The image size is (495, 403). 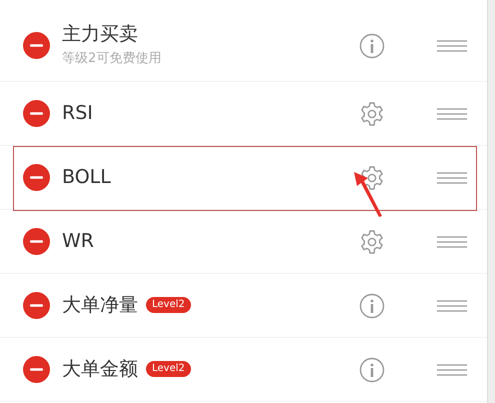 I want to click on indicator-name: BOLL, so click(x=86, y=177).